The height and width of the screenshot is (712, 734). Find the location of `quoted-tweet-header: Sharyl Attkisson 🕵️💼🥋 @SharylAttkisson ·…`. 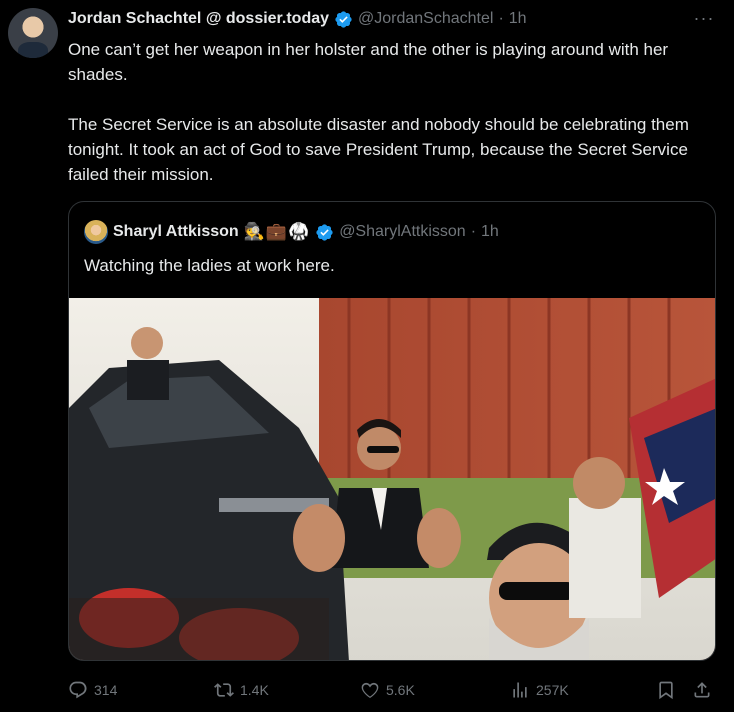

quoted-tweet-header: Sharyl Attkisson 🕵️💼🥋 @SharylAttkisson ·… is located at coordinates (291, 232).